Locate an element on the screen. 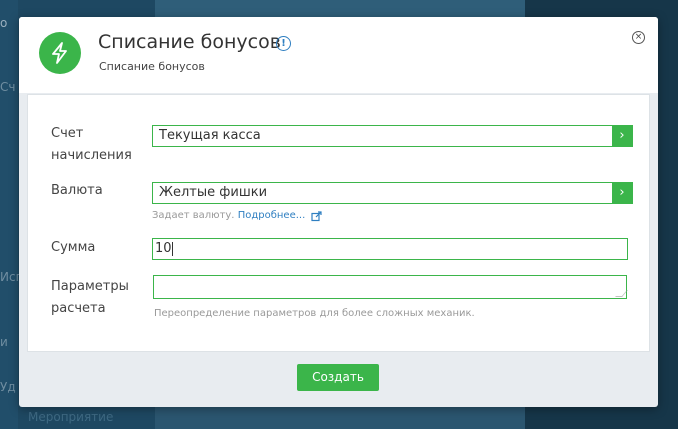 Image resolution: width=678 pixels, height=429 pixels. amount-value: 10 is located at coordinates (163, 248).